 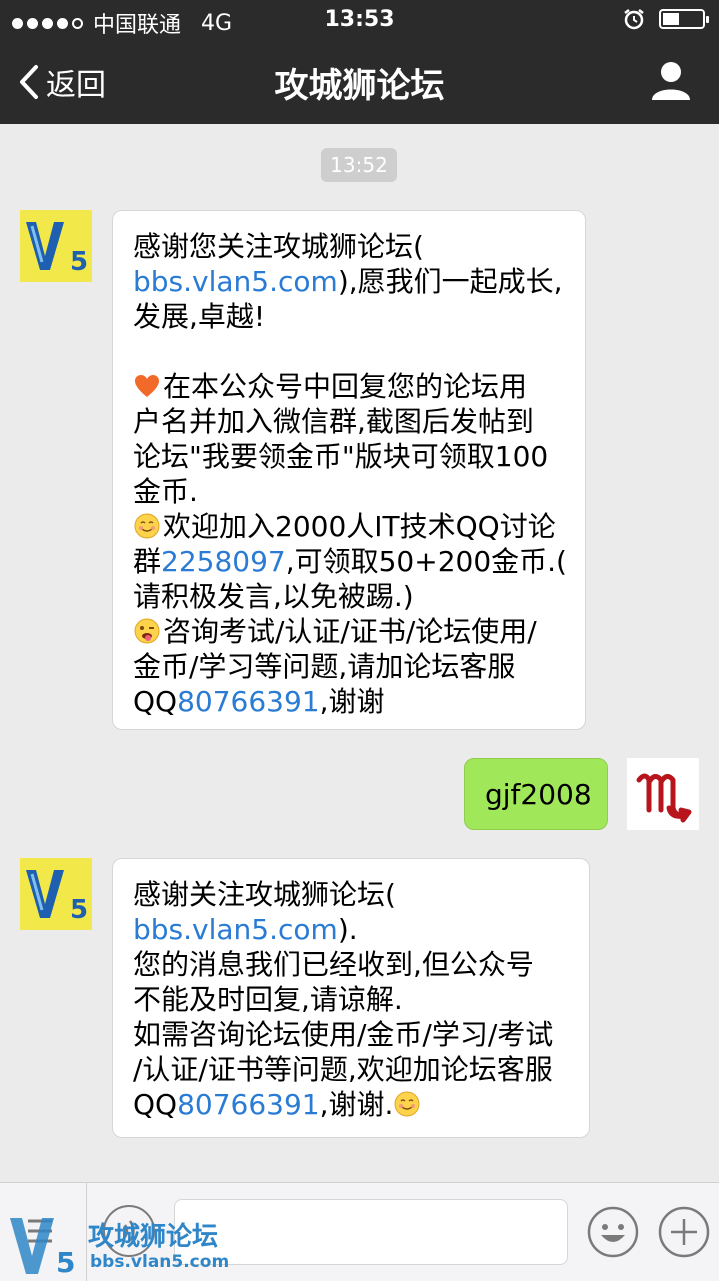 What do you see at coordinates (359, 86) in the screenshot?
I see `page-title: 攻城狮论坛` at bounding box center [359, 86].